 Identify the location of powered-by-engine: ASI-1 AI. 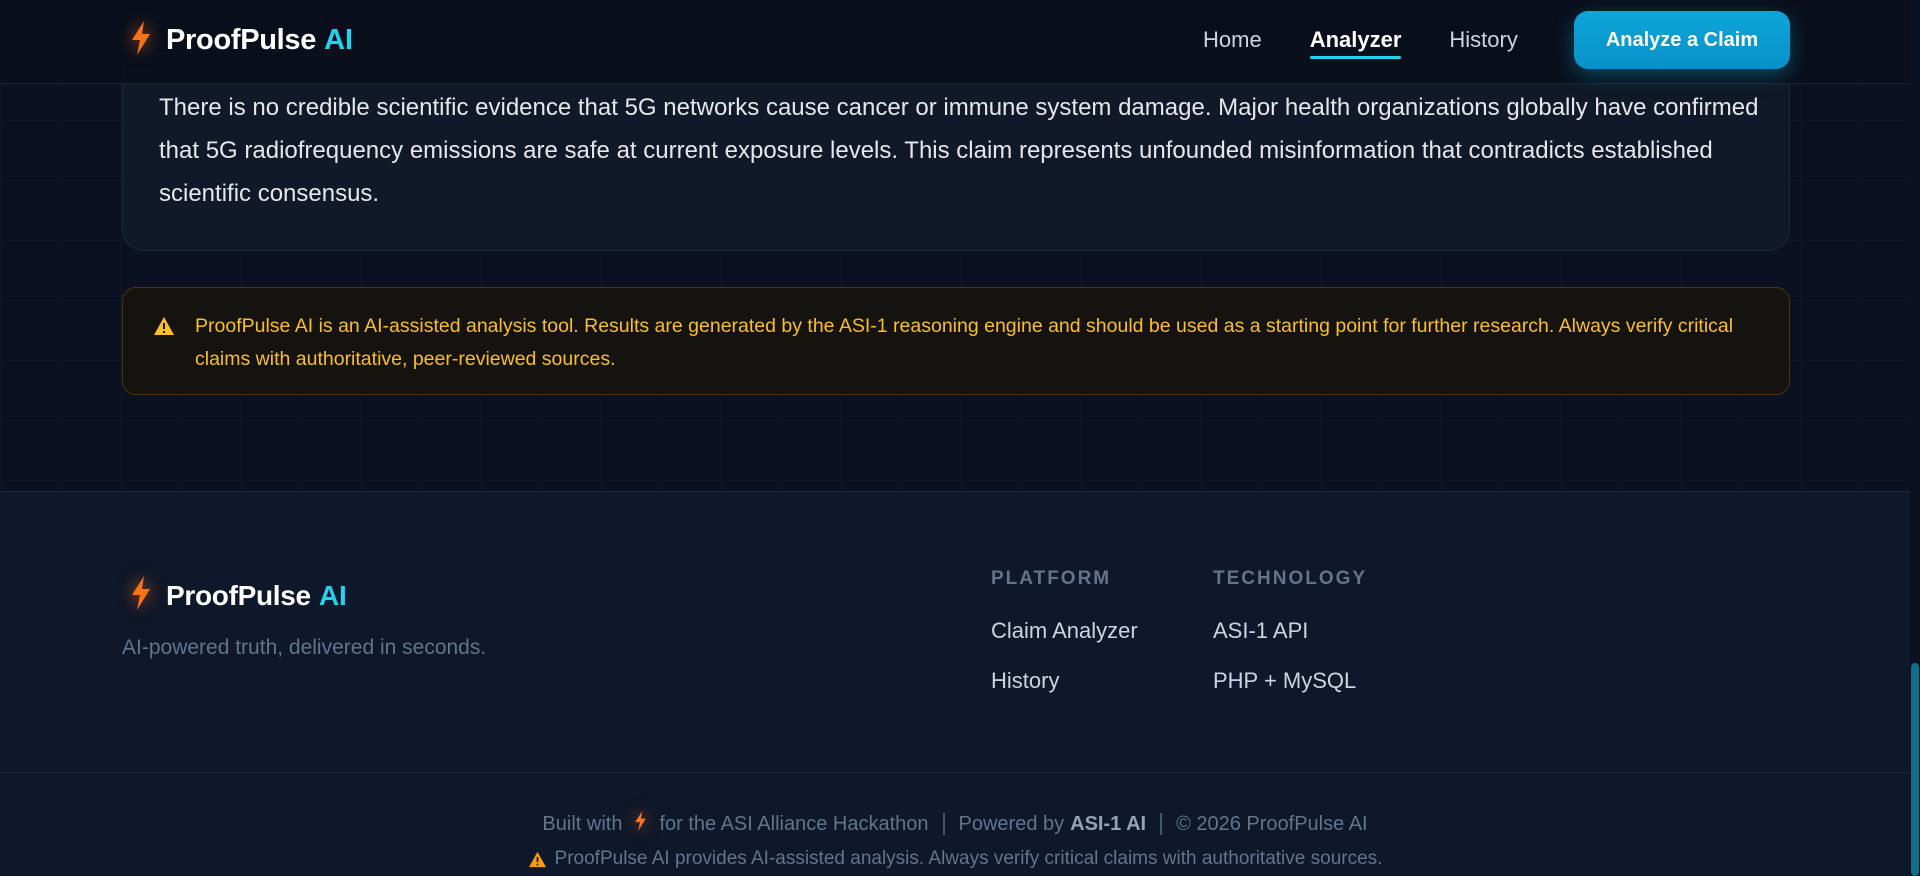
(1108, 823).